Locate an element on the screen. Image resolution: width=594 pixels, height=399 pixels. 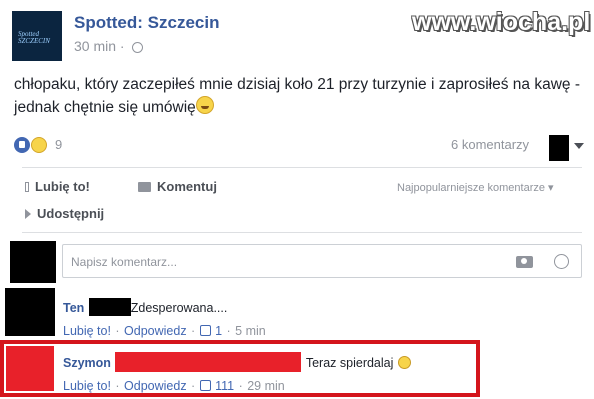
comment-actions: Lubię to! · Odpowiedz · 111 · 29 min is located at coordinates (174, 386).